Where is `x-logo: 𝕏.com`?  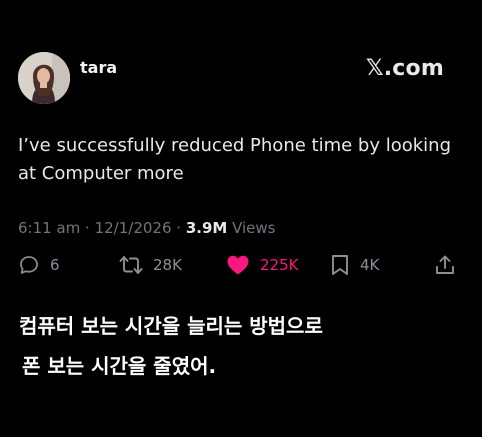 x-logo: 𝕏.com is located at coordinates (404, 68).